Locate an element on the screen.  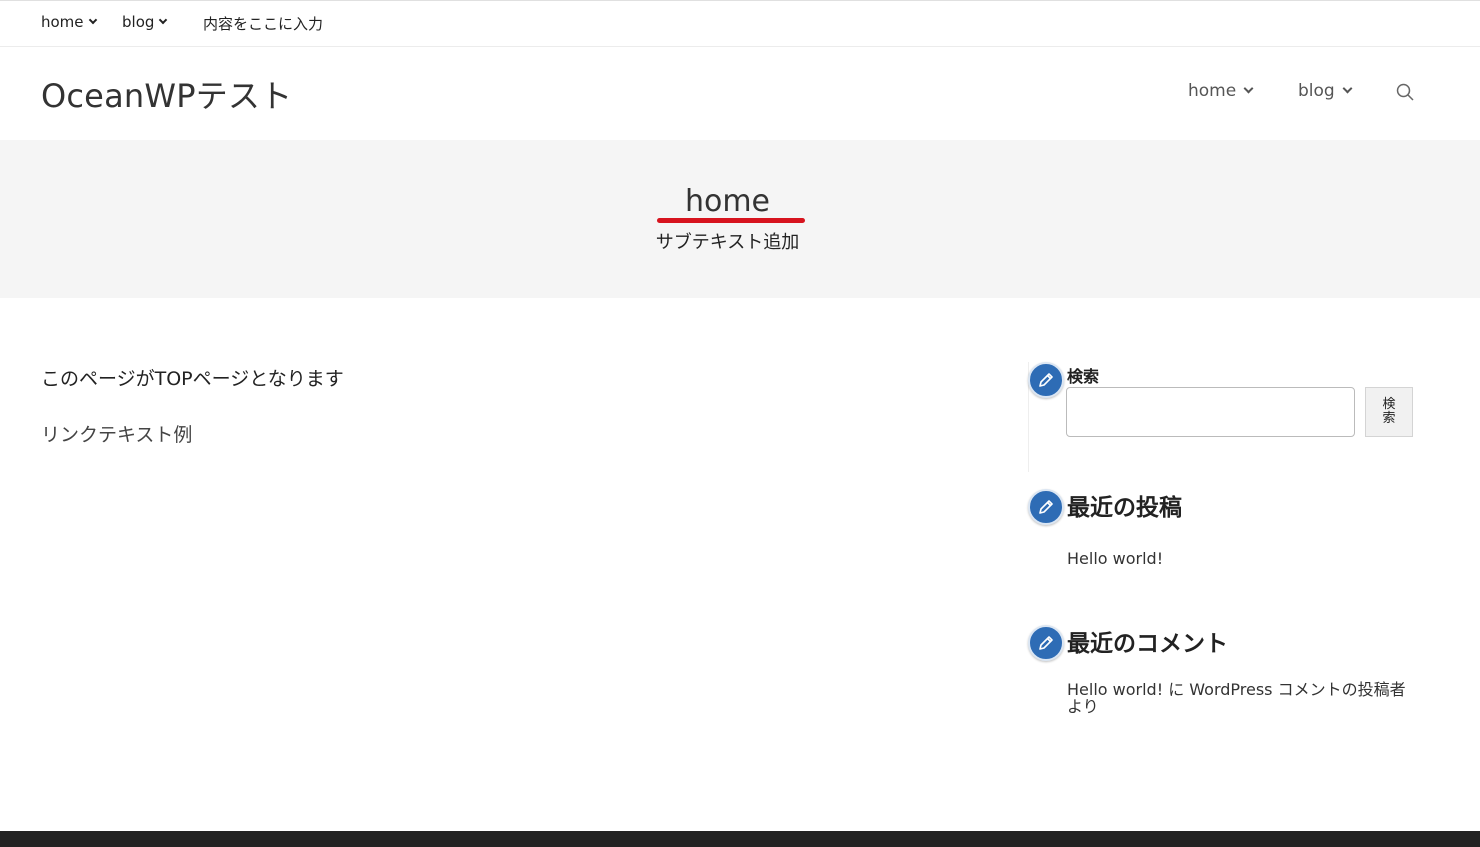
search-button-label: 検索 is located at coordinates (1389, 411).